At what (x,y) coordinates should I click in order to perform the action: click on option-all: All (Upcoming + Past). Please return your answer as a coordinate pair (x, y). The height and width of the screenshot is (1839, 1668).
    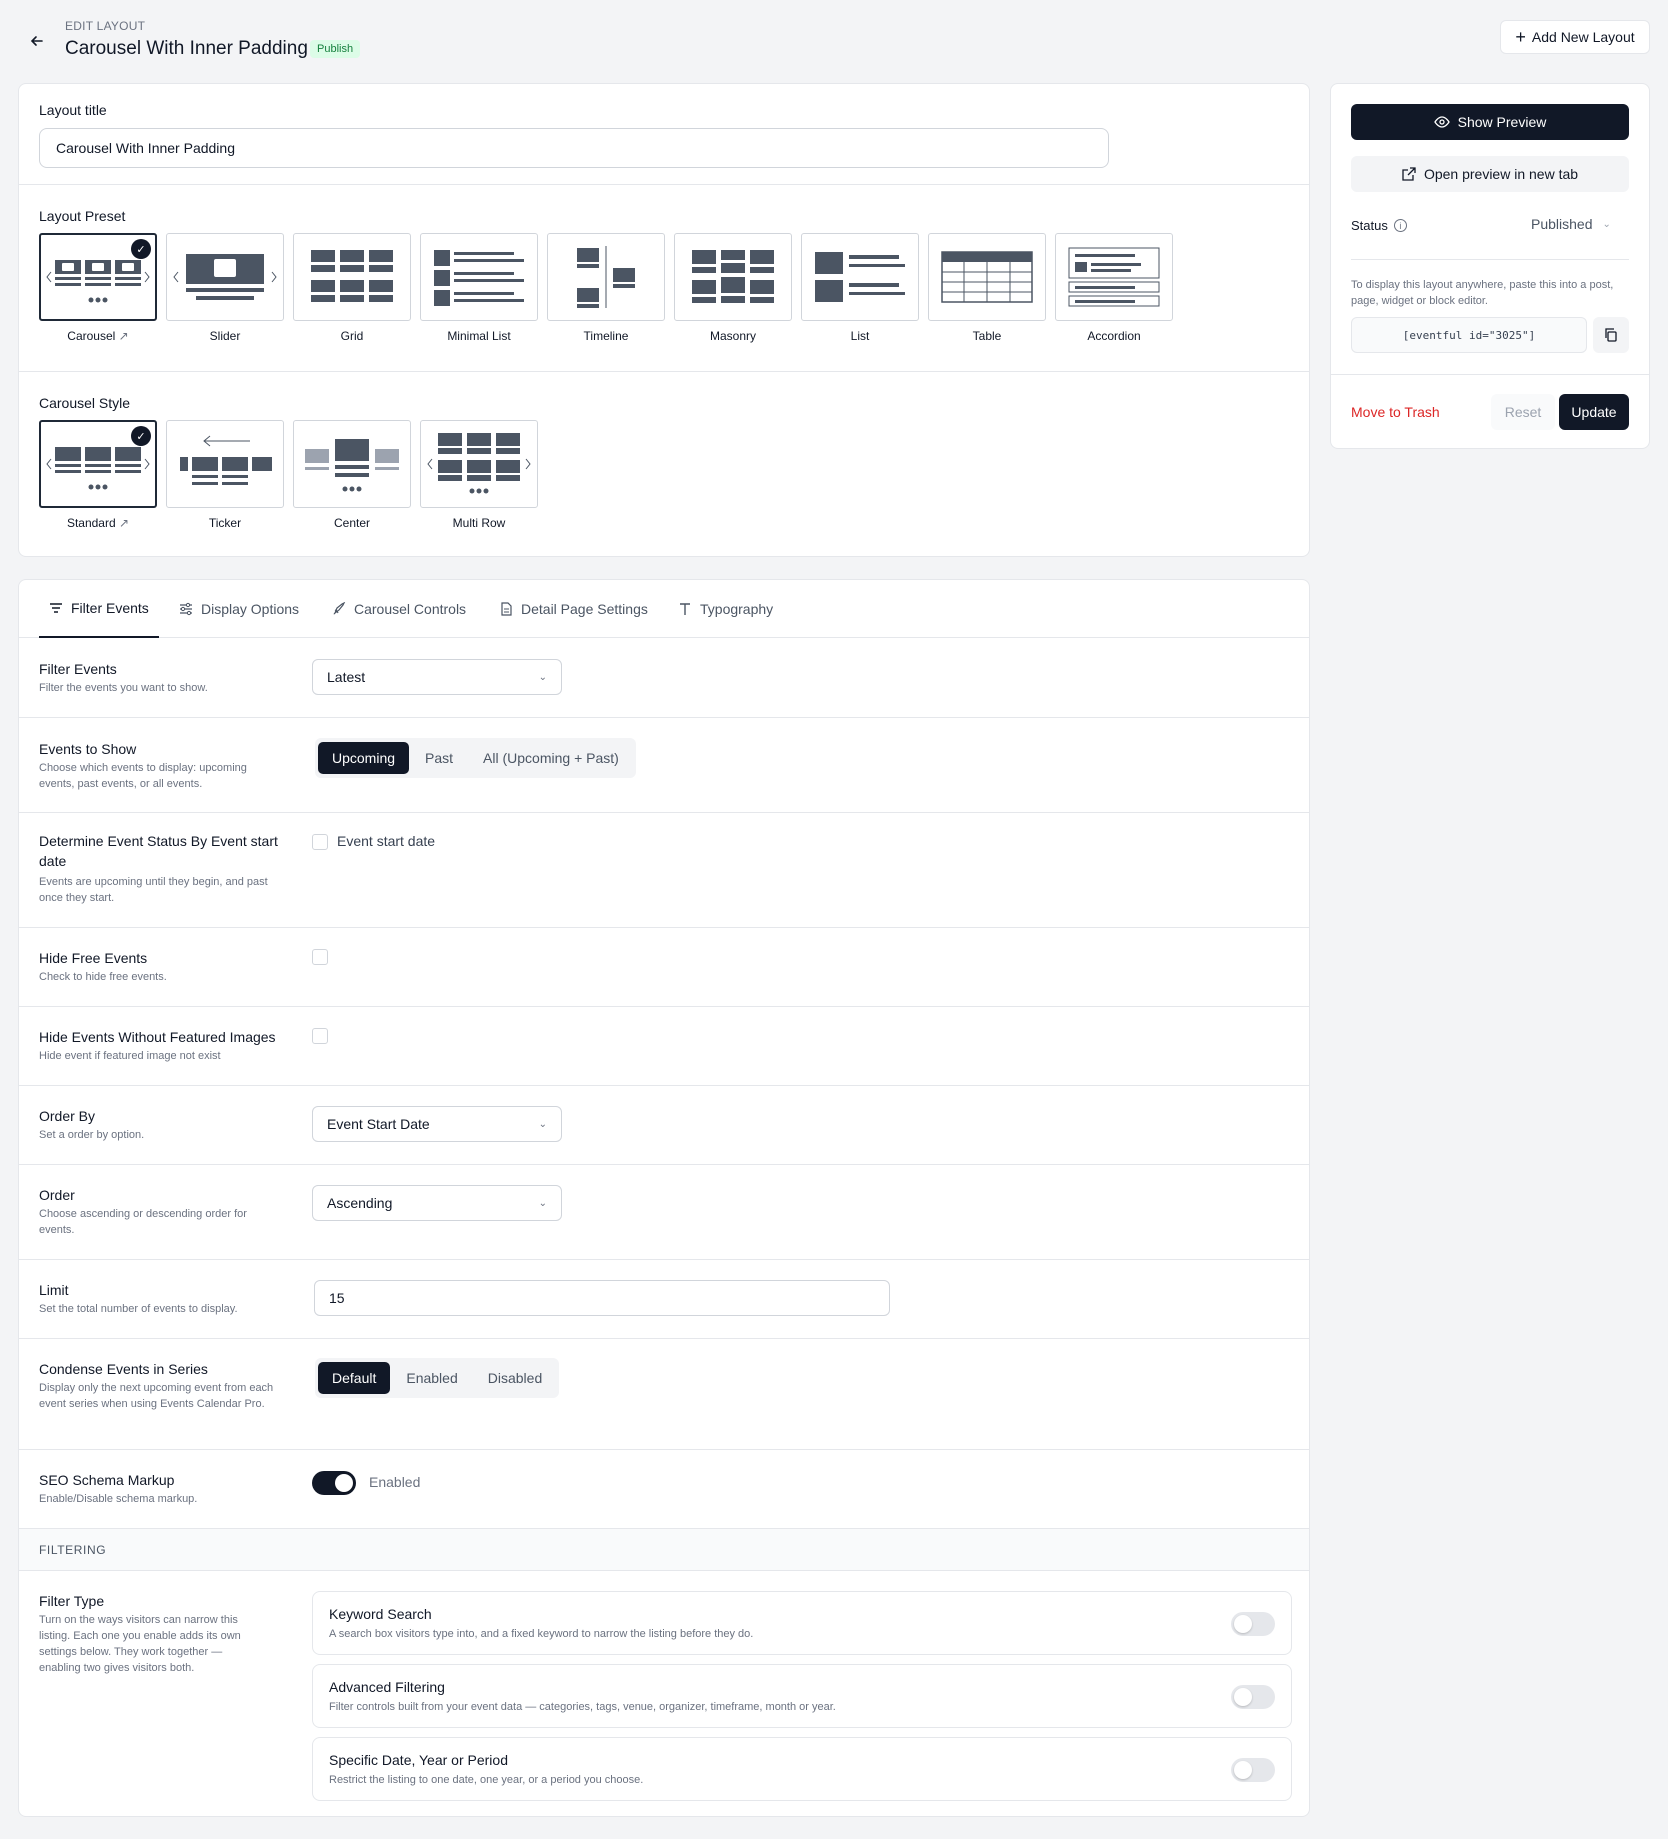
    Looking at the image, I should click on (551, 758).